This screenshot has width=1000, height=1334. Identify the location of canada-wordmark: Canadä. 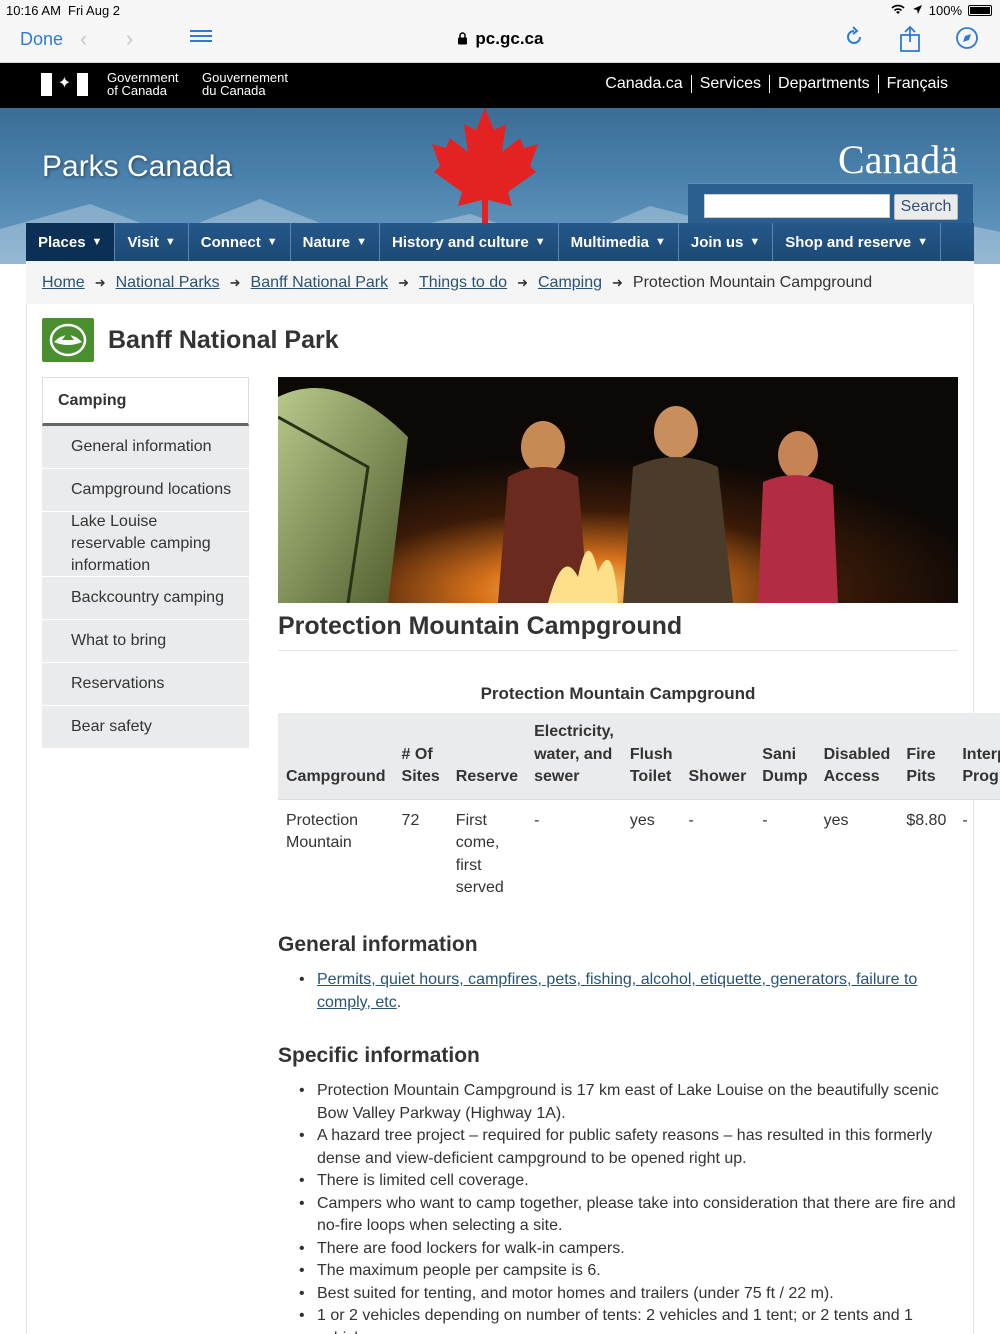
(898, 159).